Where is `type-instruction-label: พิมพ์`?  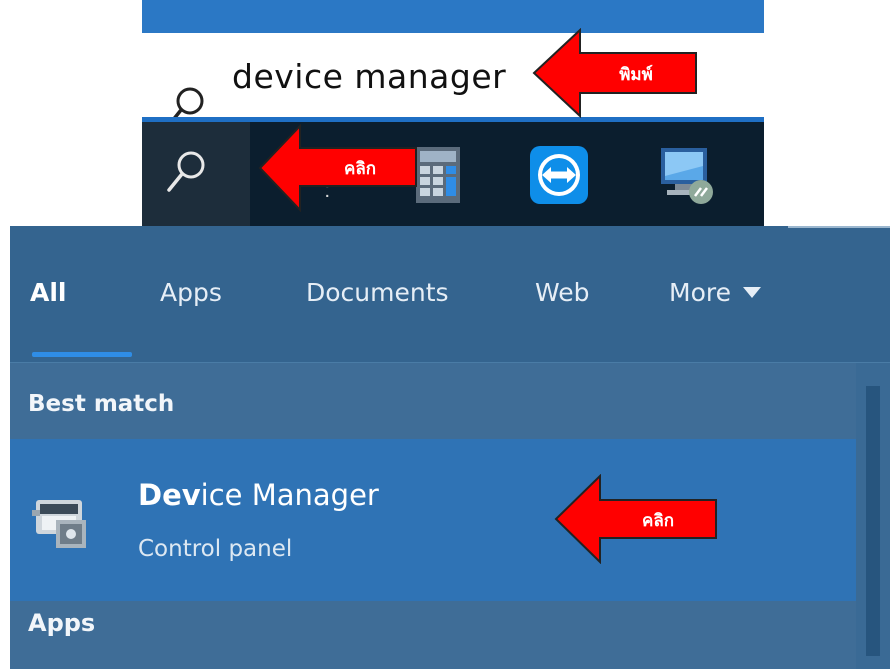 type-instruction-label: พิมพ์ is located at coordinates (636, 74).